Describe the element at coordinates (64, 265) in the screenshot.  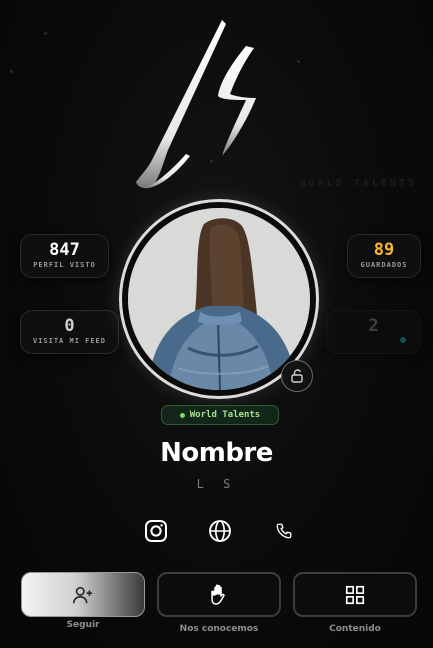
I see `stat-label: PERFIL VISTO` at that location.